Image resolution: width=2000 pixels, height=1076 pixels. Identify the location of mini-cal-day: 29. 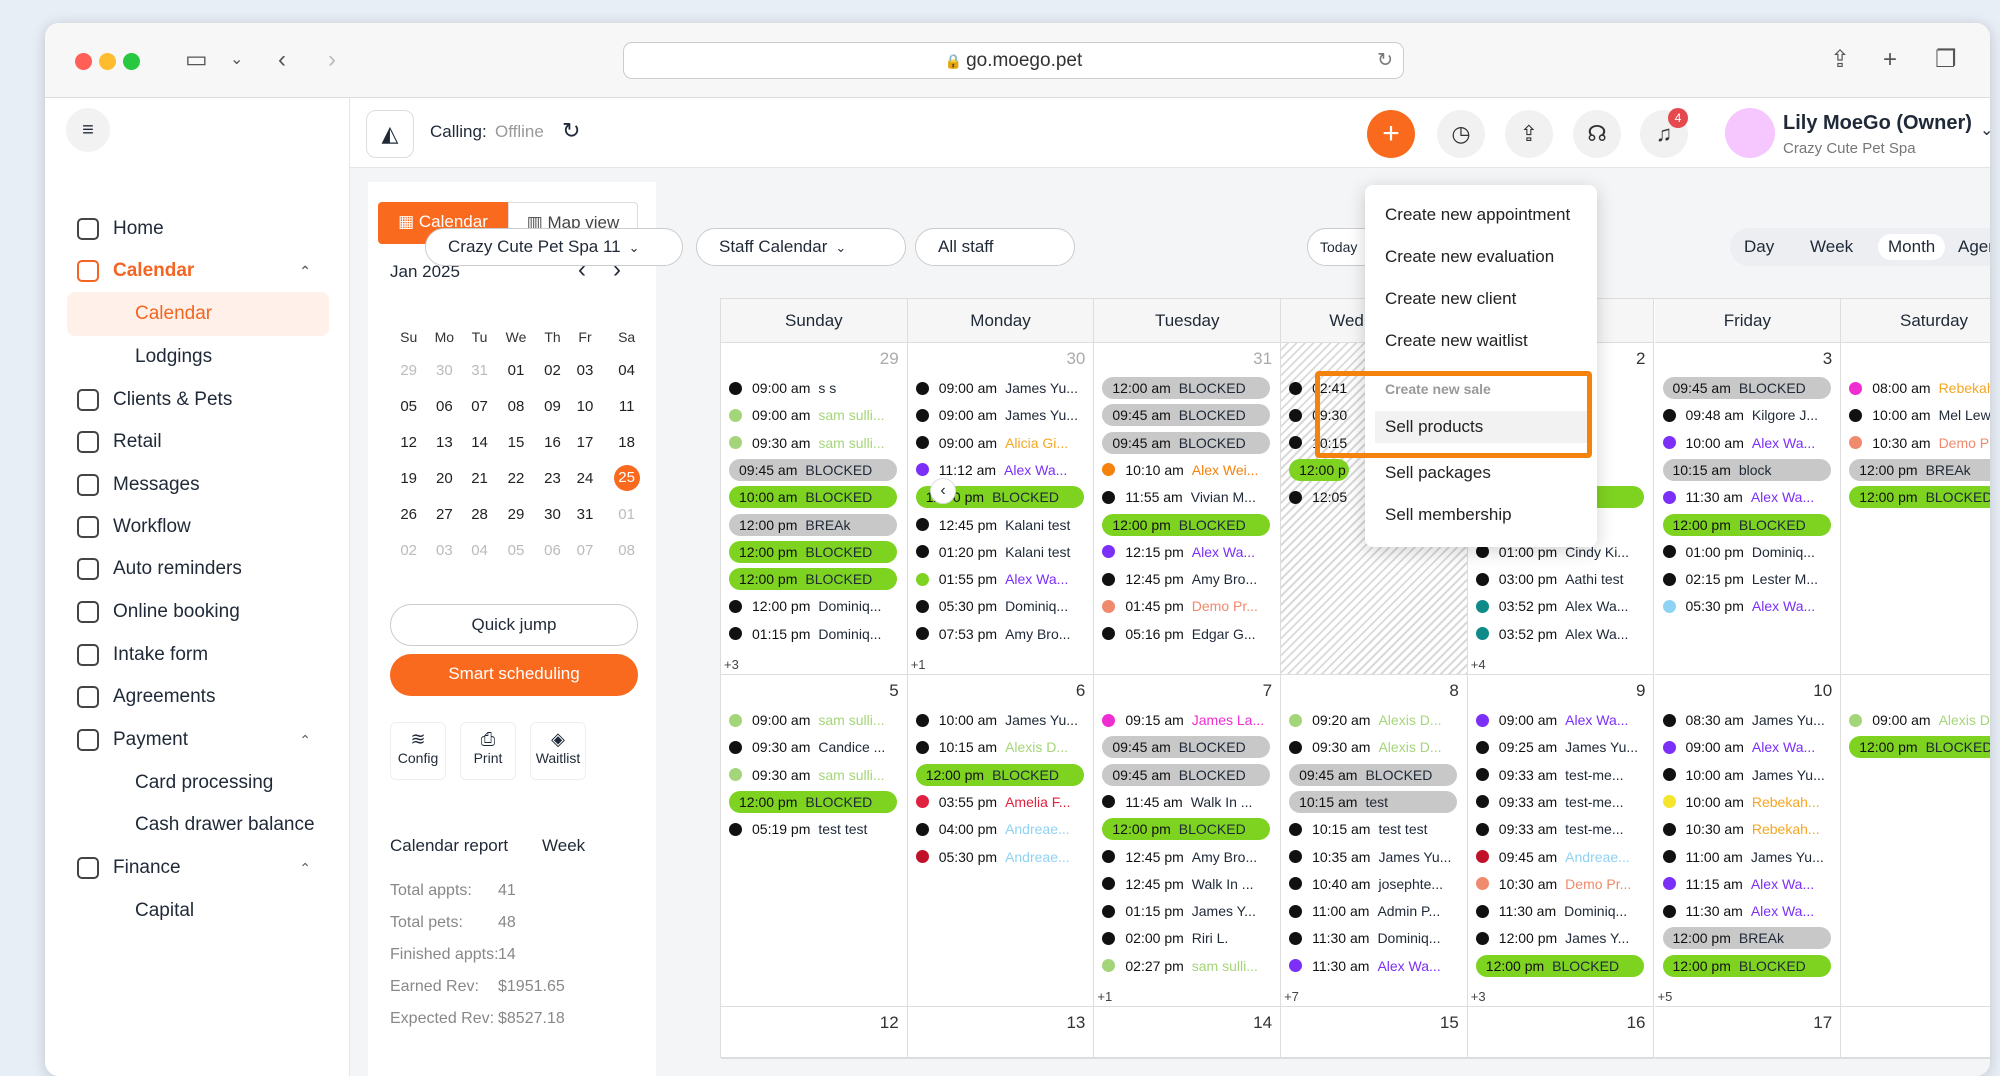
(408, 370).